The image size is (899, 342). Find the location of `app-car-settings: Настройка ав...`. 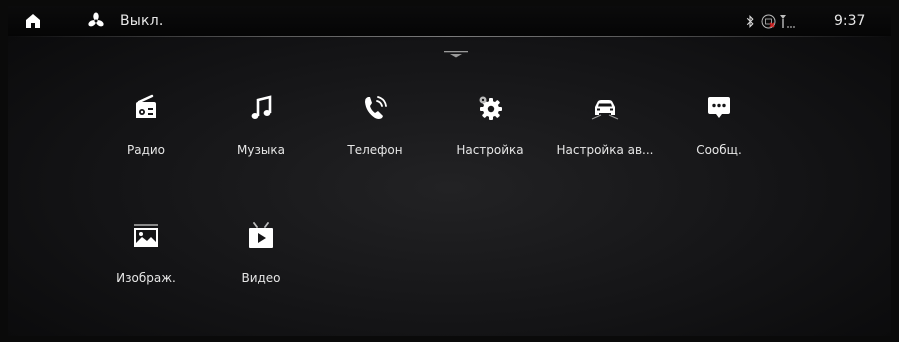

app-car-settings: Настройка ав... is located at coordinates (605, 132).